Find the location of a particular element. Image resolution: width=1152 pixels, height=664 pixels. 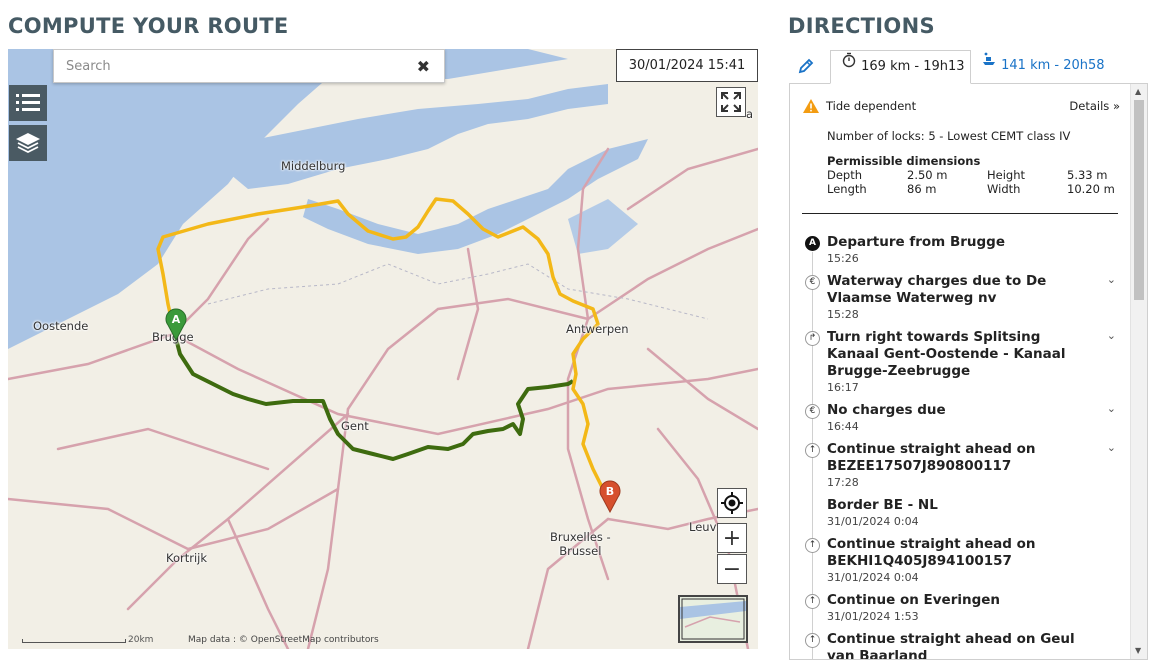

dimension-row: Depth 2.50 m Height 5.33 m is located at coordinates (972, 175).